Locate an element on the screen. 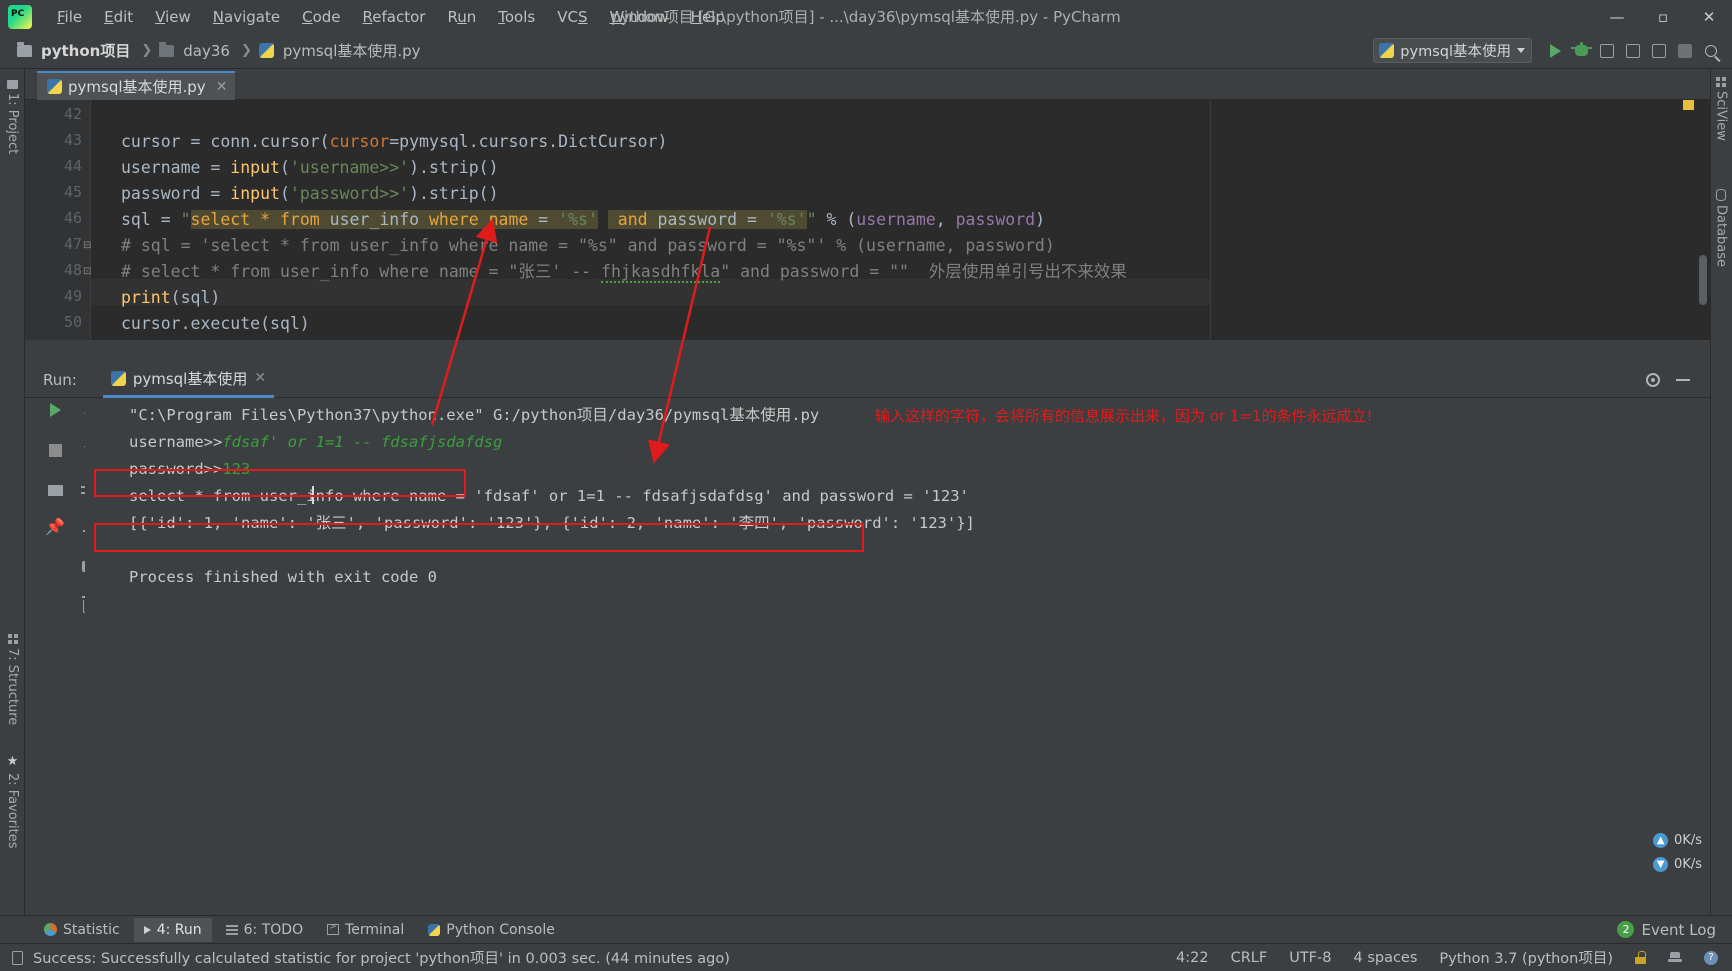  event-log-label: Event Log is located at coordinates (1678, 929).